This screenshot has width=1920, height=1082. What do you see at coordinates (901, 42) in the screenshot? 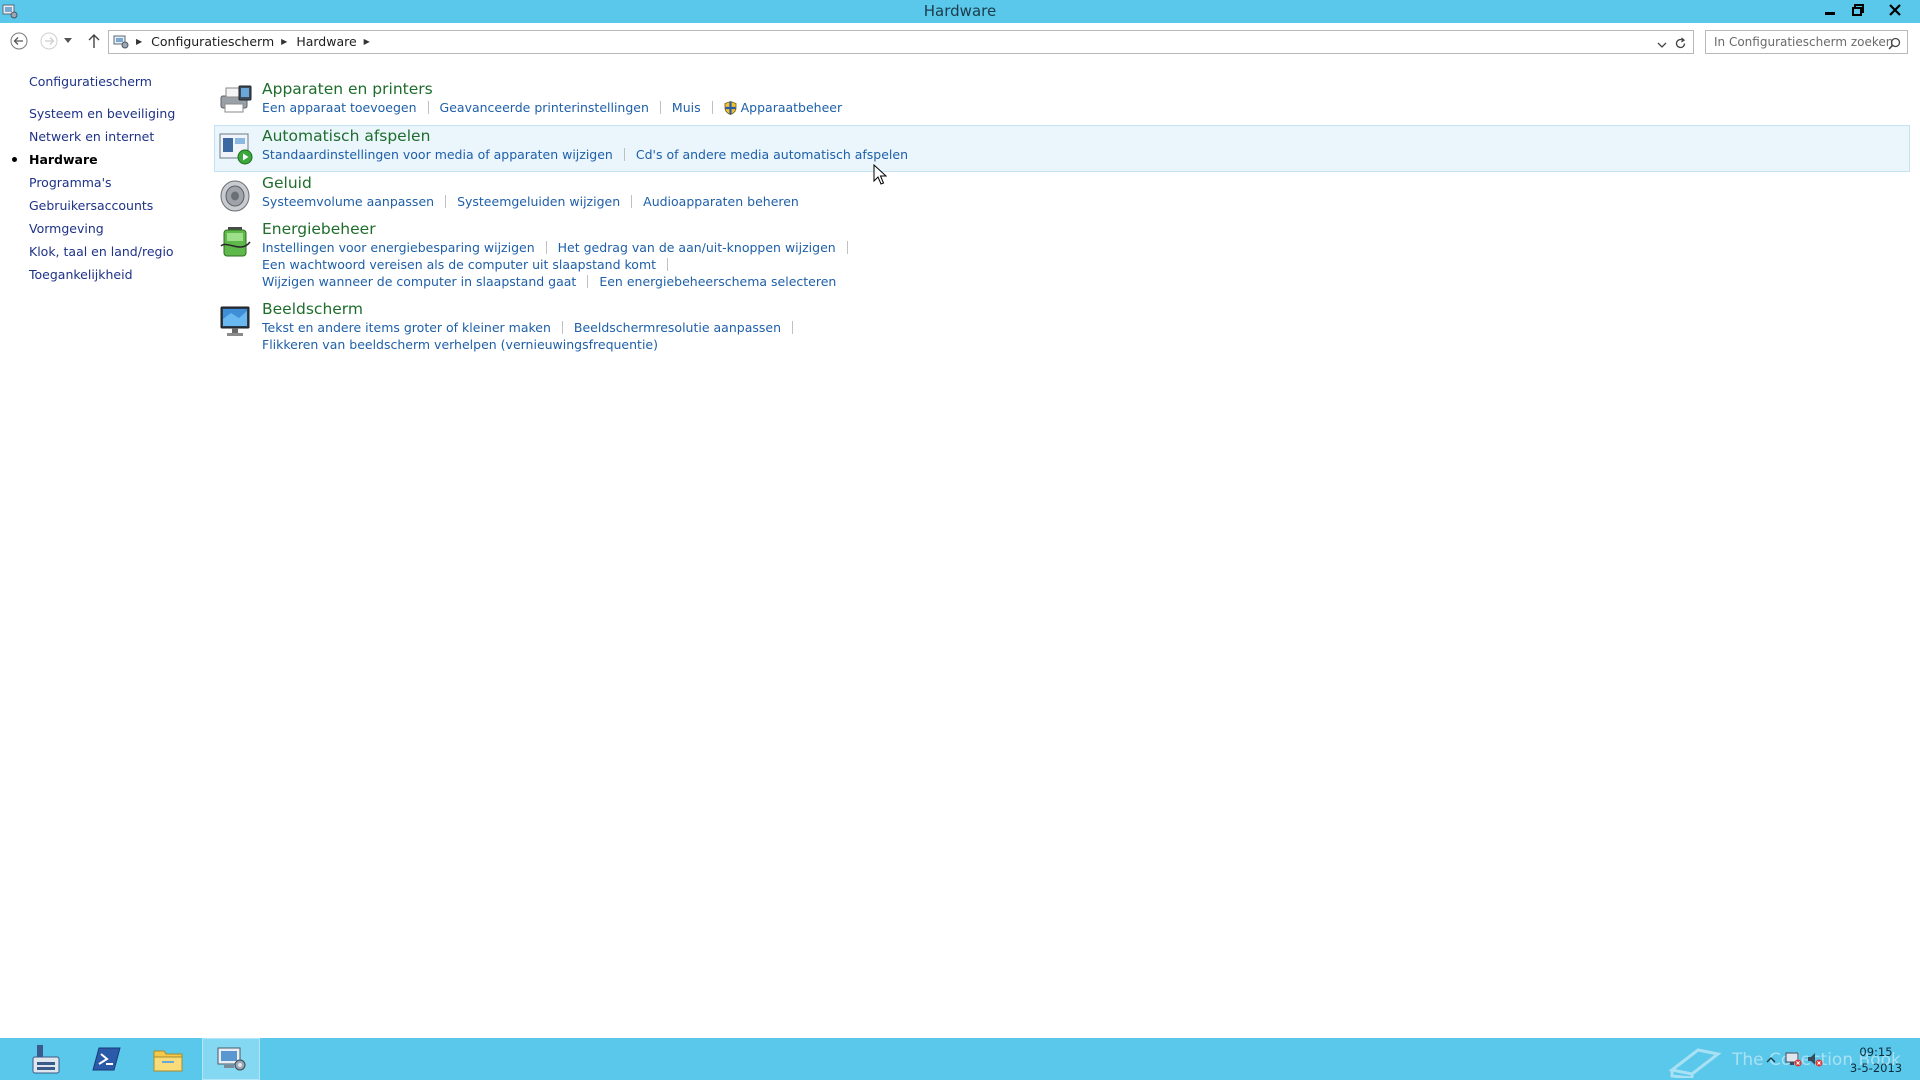
I see `address-bar: ▶ Configuratiescherm ▶ Hardware ▶` at bounding box center [901, 42].